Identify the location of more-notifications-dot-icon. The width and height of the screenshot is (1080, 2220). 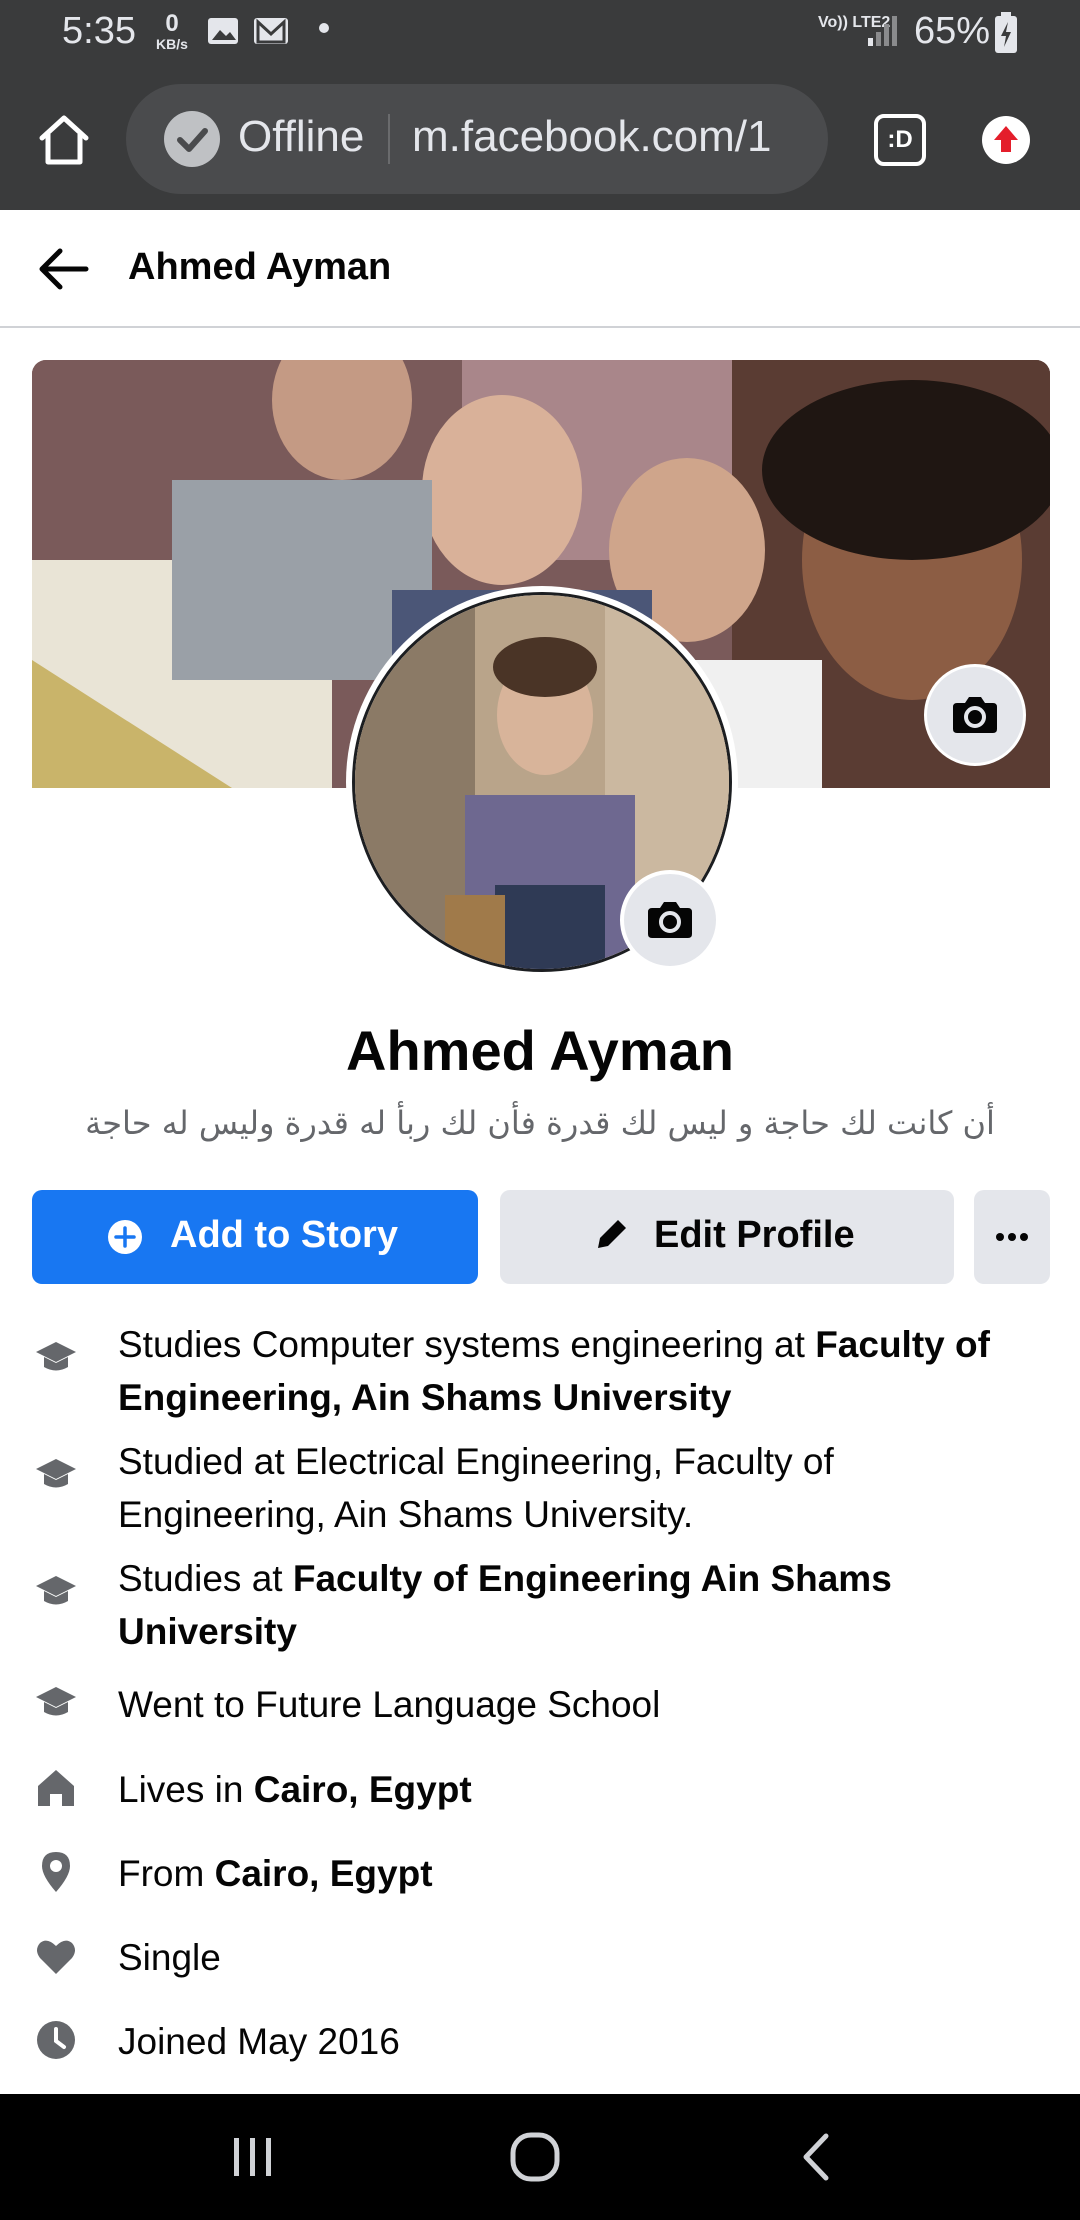
(324, 28).